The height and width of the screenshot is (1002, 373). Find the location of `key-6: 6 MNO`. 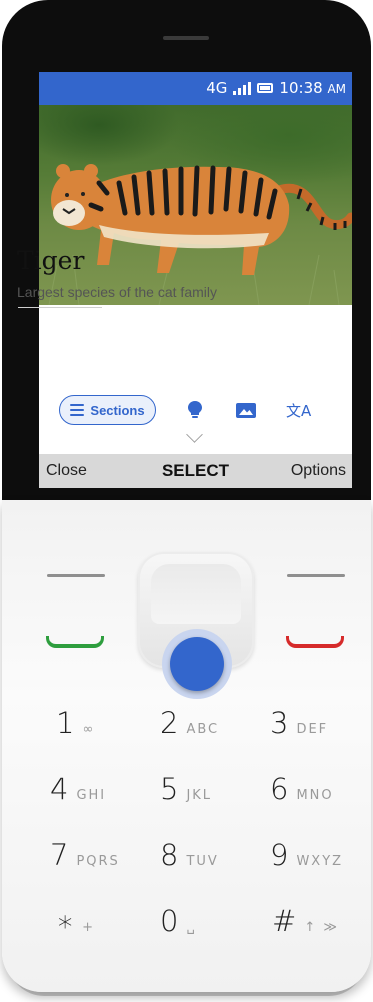

key-6: 6 MNO is located at coordinates (302, 790).